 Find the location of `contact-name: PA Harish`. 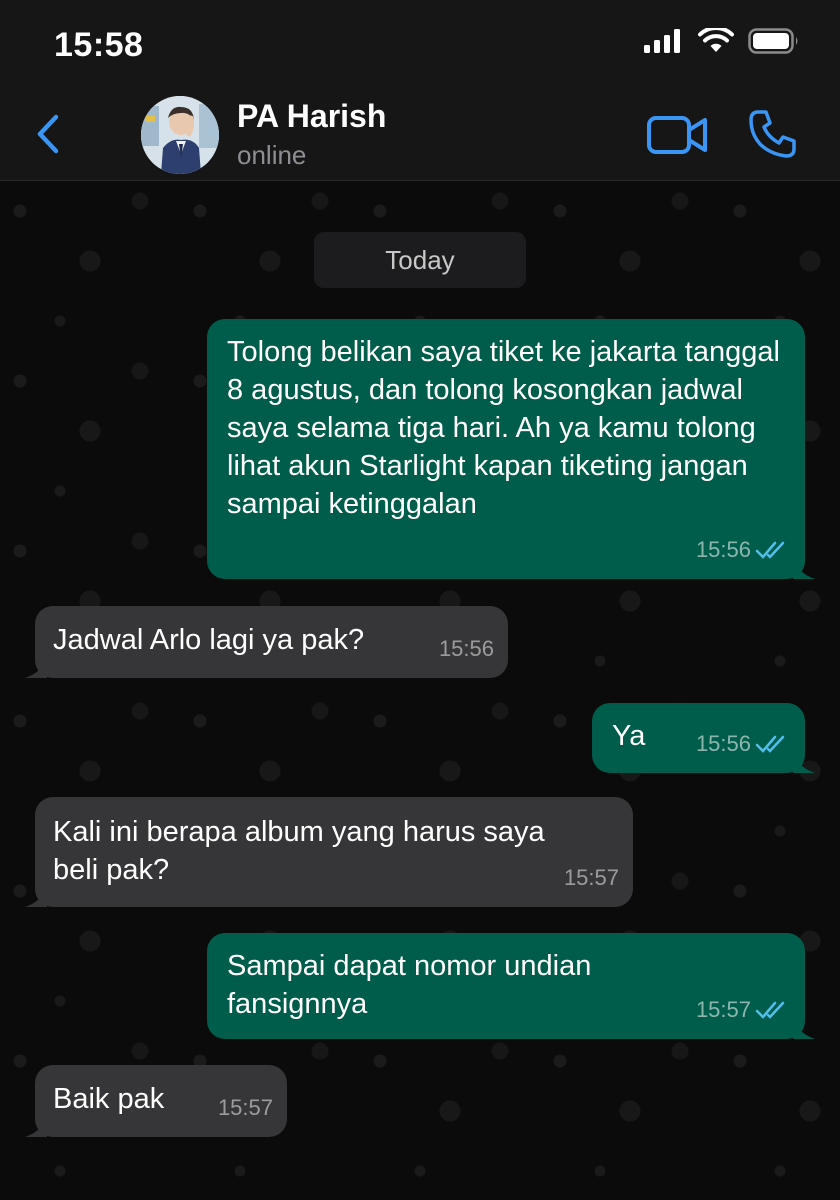

contact-name: PA Harish is located at coordinates (311, 116).